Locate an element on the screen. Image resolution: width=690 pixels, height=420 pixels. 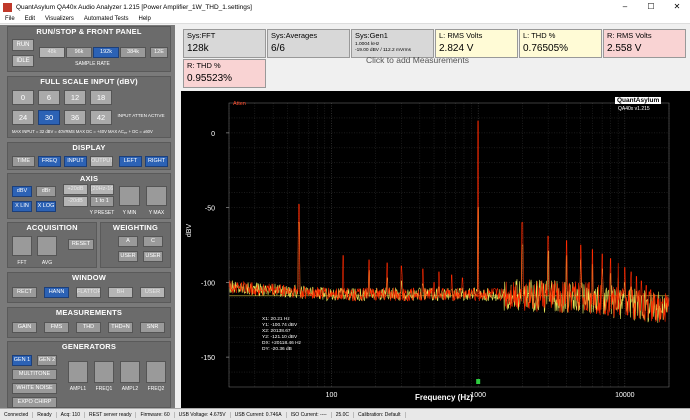
window-rect-button: RECT is located at coordinates (24, 292).